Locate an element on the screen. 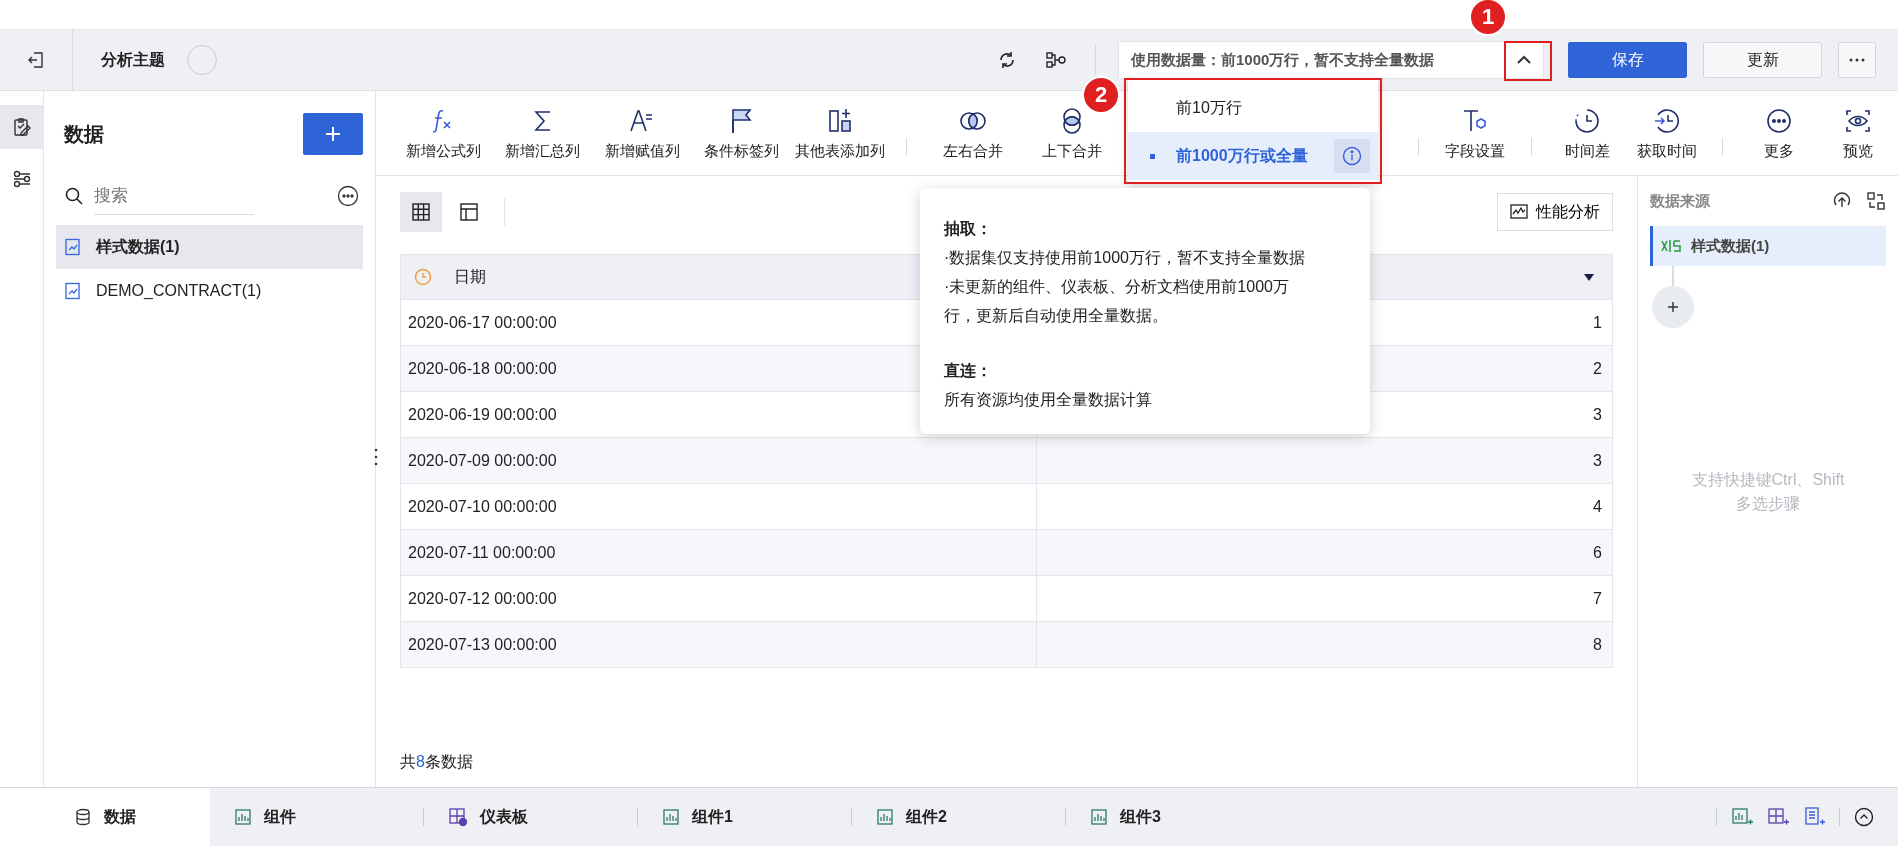 The height and width of the screenshot is (846, 1898). table-cell: 4 is located at coordinates (1597, 506).